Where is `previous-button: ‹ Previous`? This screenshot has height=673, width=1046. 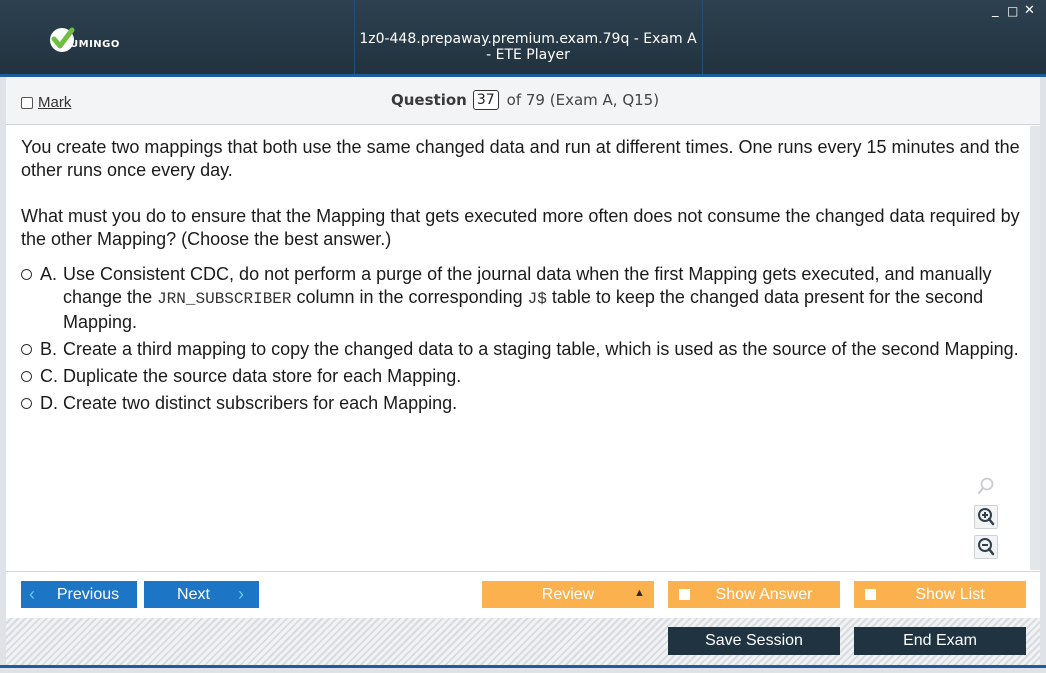
previous-button: ‹ Previous is located at coordinates (79, 594).